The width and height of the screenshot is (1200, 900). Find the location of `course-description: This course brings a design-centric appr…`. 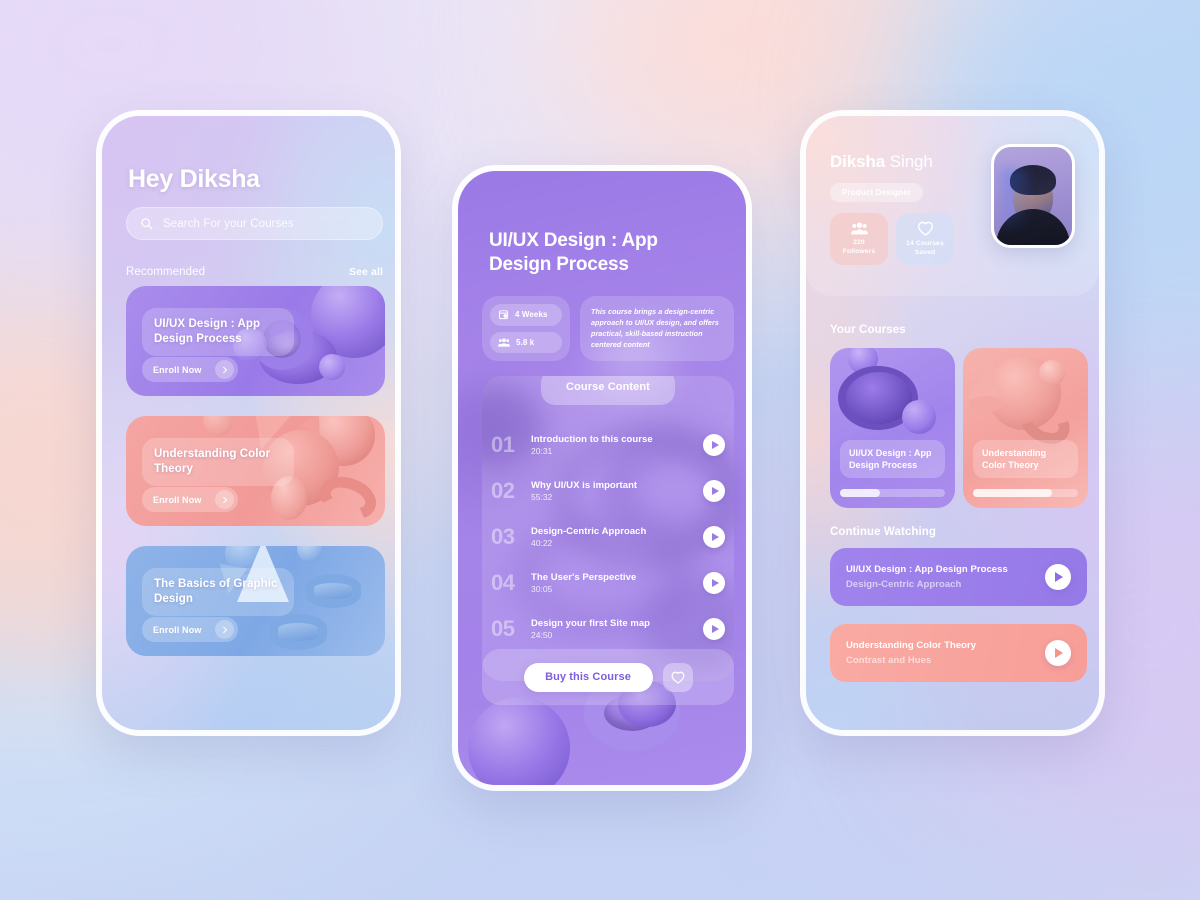

course-description: This course brings a design-centric appr… is located at coordinates (655, 328).